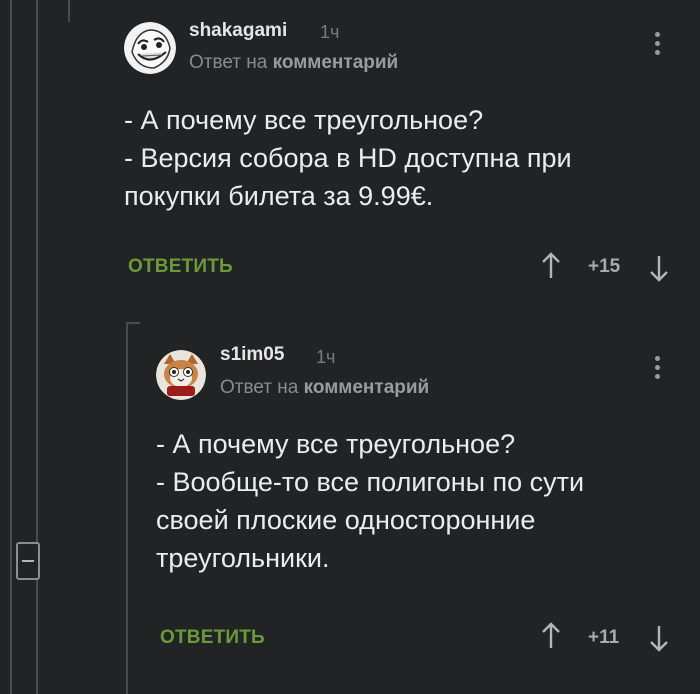  I want to click on username: shakagami, so click(238, 31).